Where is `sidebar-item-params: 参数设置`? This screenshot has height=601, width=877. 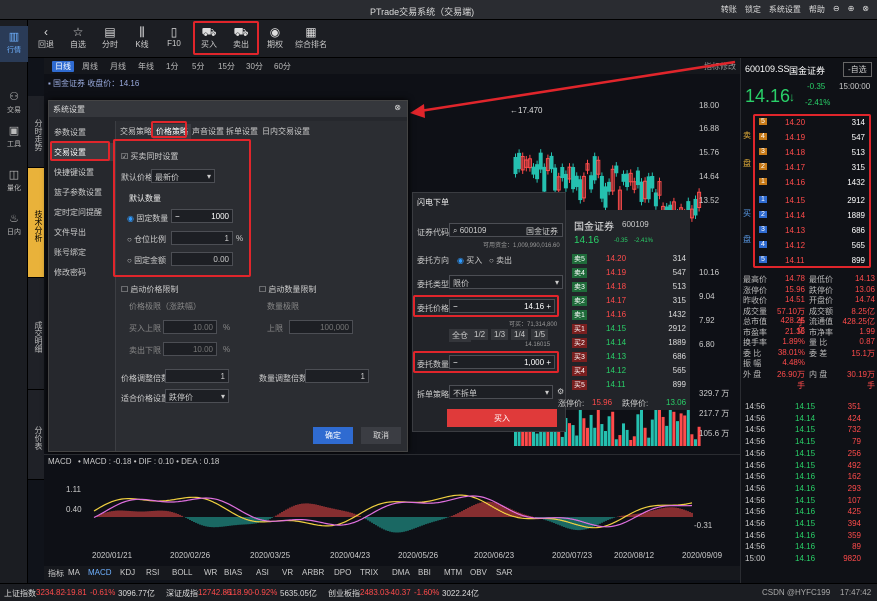 sidebar-item-params: 参数设置 is located at coordinates (82, 132).